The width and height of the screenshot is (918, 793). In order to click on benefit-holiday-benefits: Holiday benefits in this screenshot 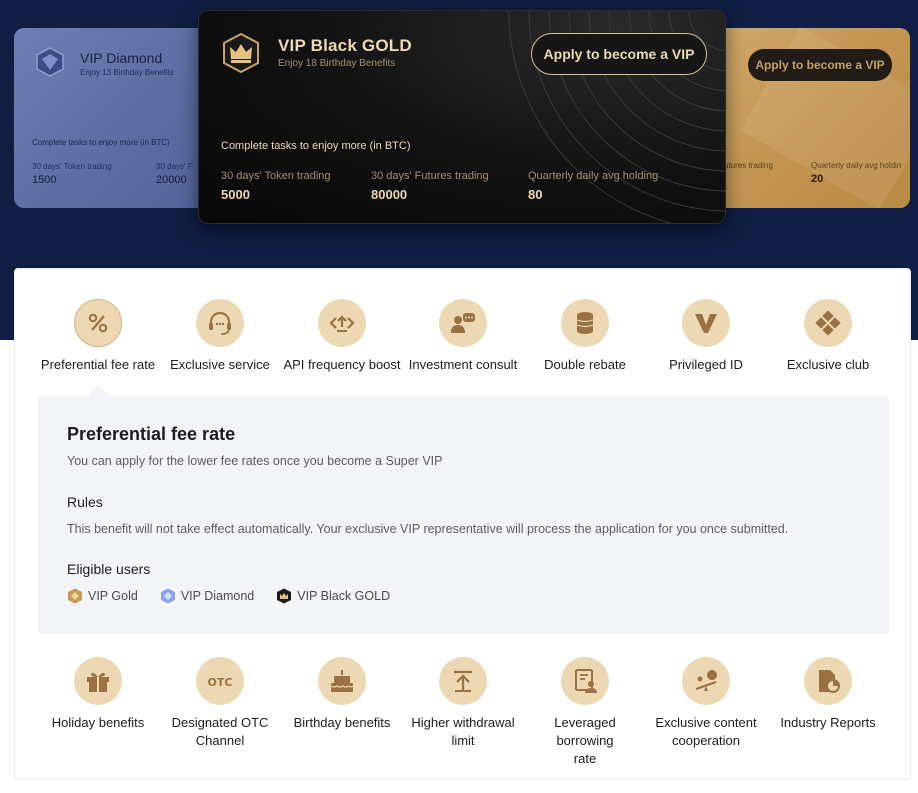, I will do `click(98, 694)`.